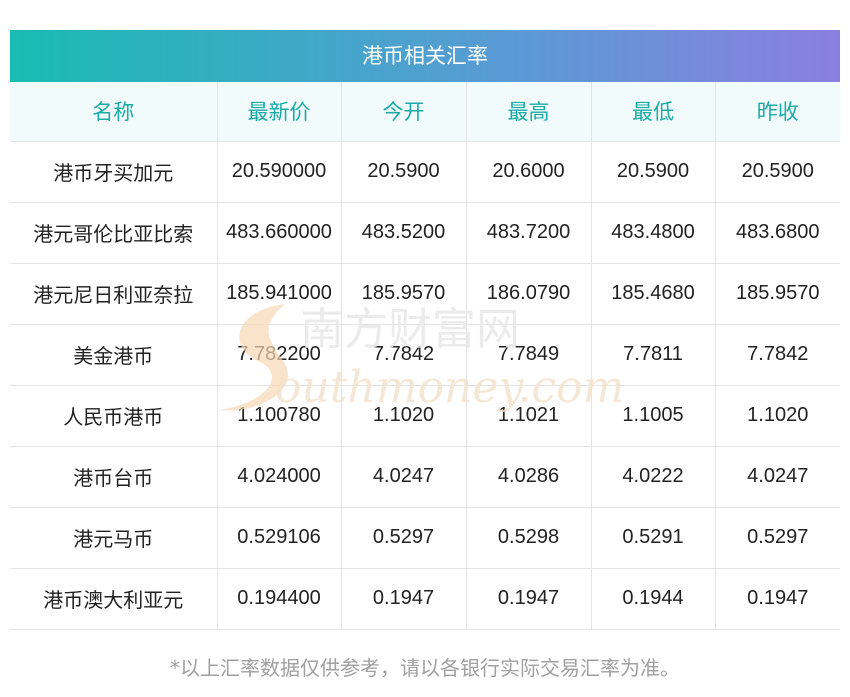 The height and width of the screenshot is (697, 850). I want to click on cell-low: 20.5900, so click(653, 172).